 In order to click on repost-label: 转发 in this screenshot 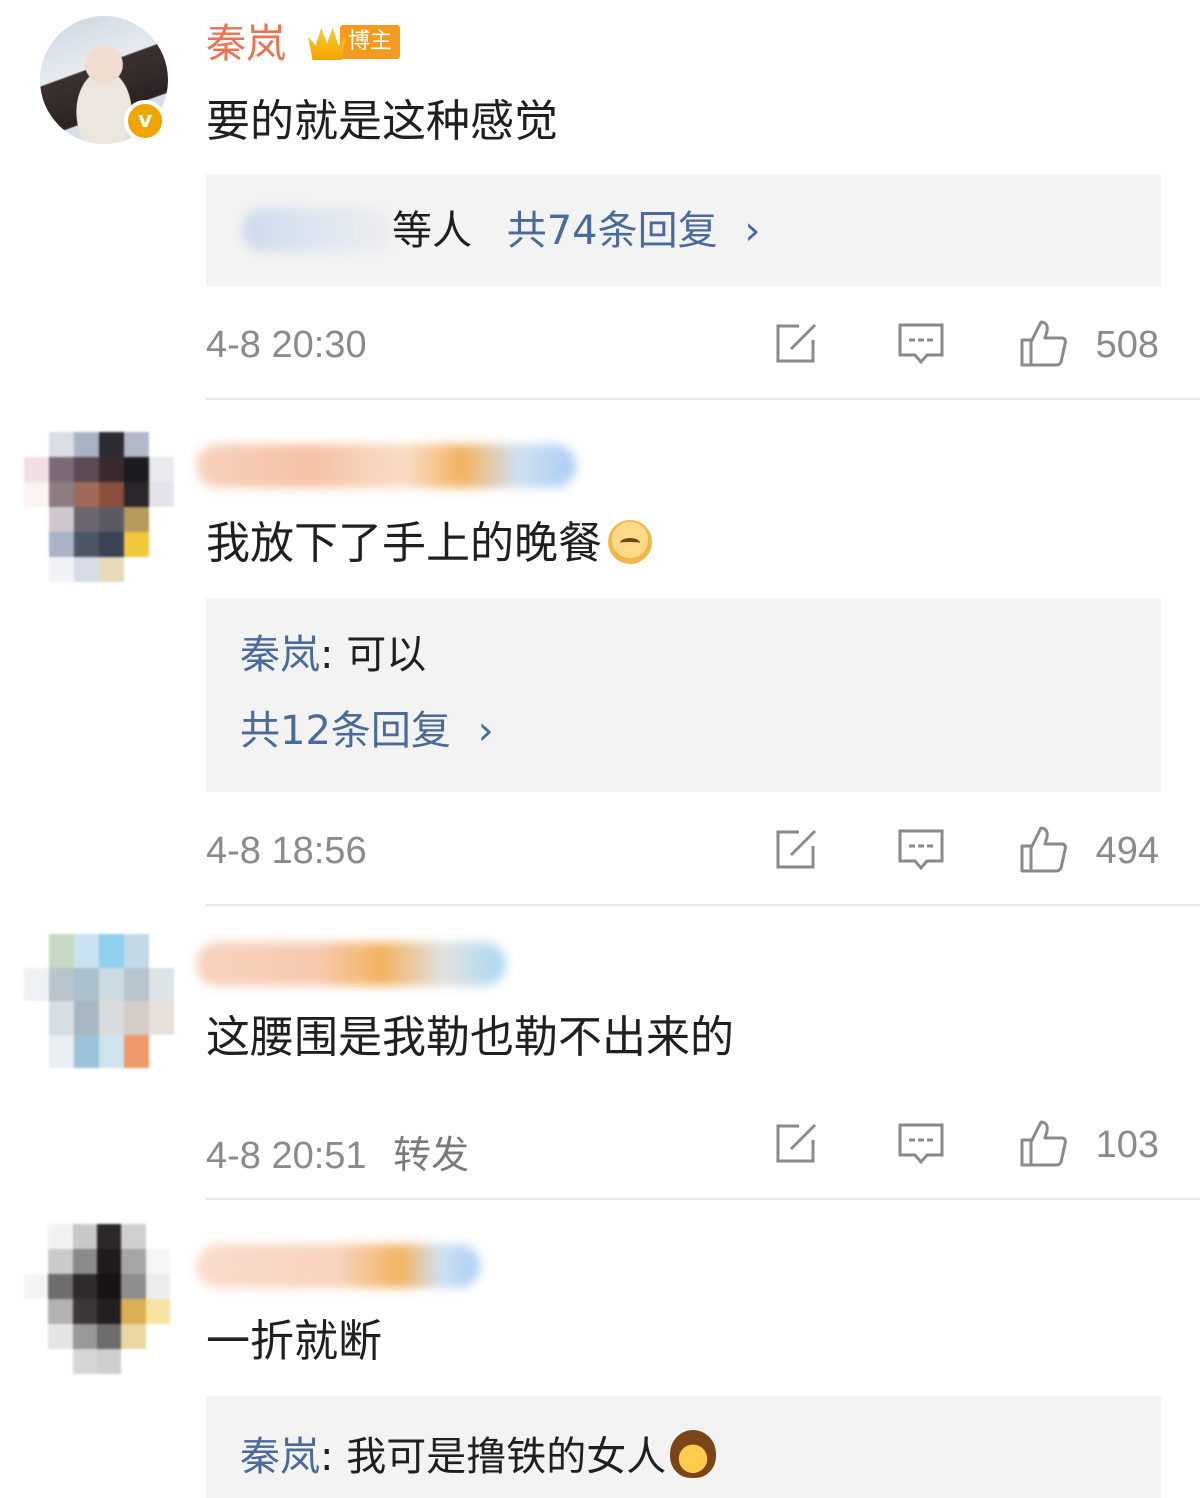, I will do `click(431, 1156)`.